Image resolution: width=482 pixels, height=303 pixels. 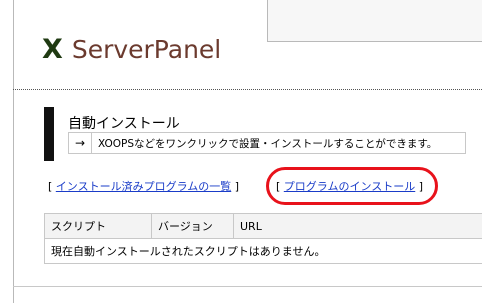 What do you see at coordinates (146, 49) in the screenshot?
I see `logo-text: ServerPanel` at bounding box center [146, 49].